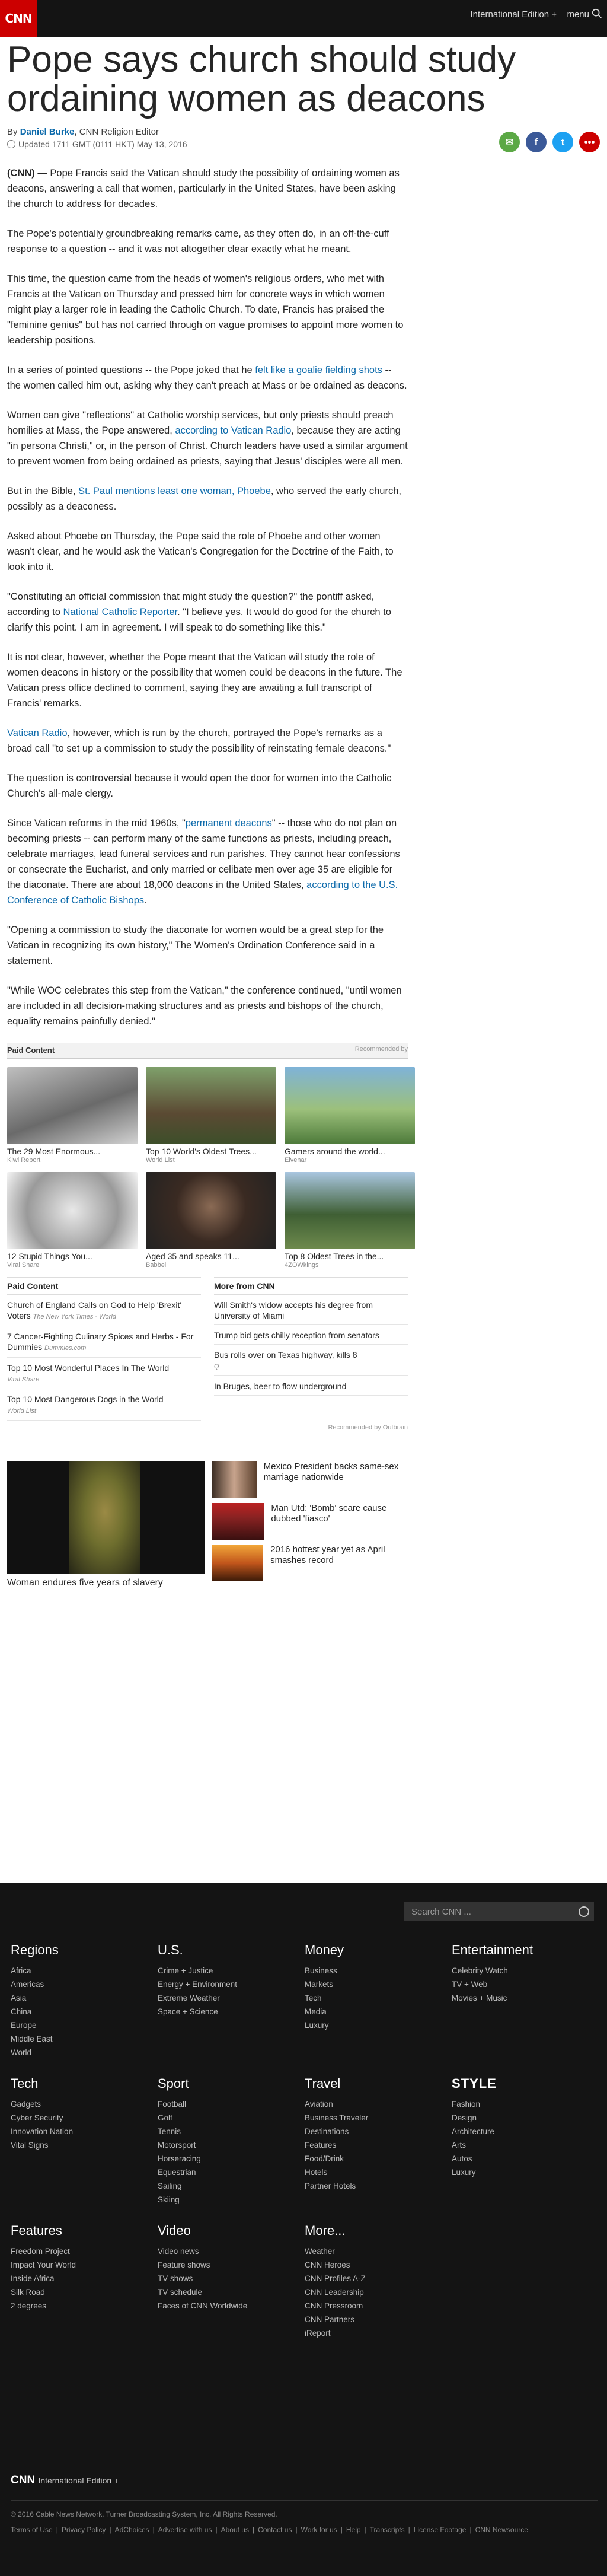 The height and width of the screenshot is (2576, 607). I want to click on footer-link: CNN Newsource, so click(501, 2530).